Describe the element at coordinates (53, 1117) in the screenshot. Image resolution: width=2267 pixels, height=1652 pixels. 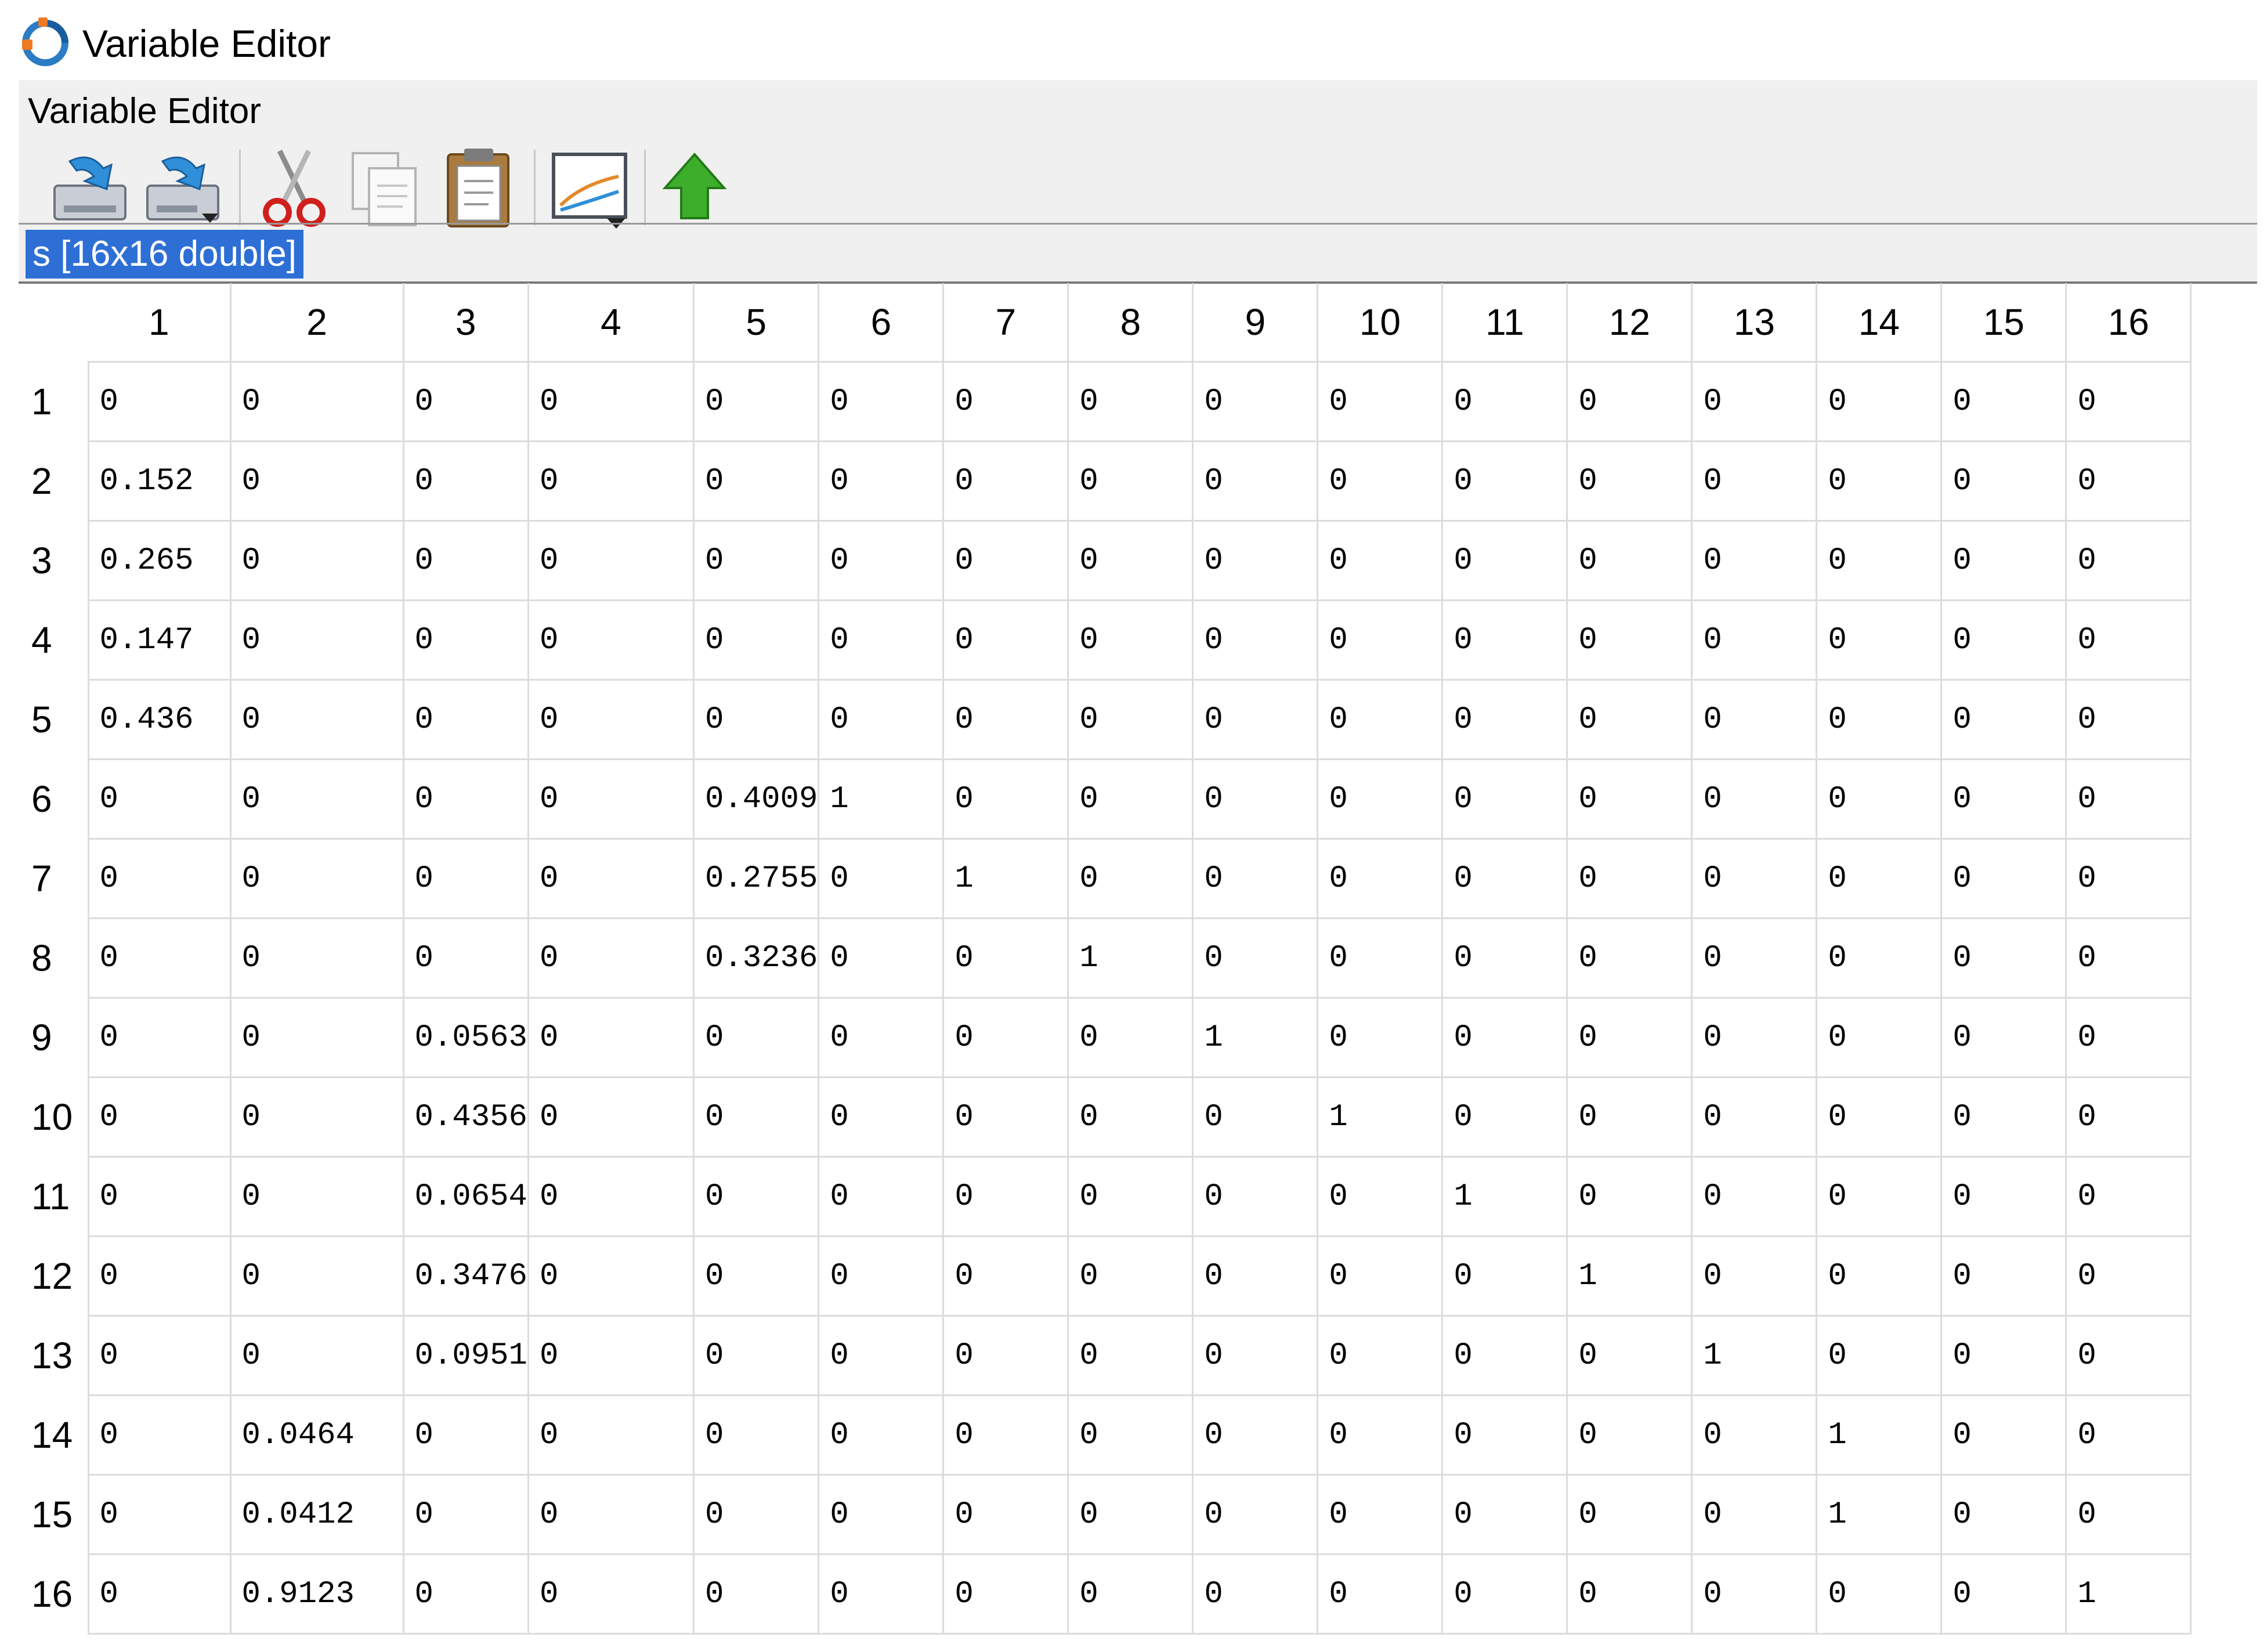
I see `row-header: 10` at that location.